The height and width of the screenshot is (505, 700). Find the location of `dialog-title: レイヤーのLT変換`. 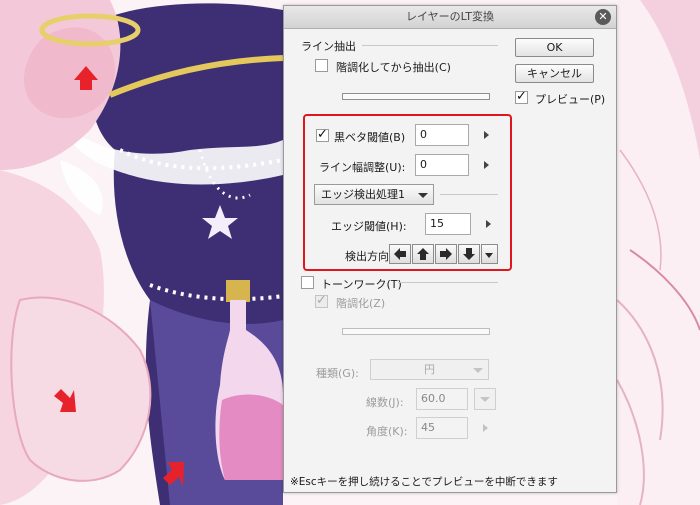

dialog-title: レイヤーのLT変換 is located at coordinates (449, 16).